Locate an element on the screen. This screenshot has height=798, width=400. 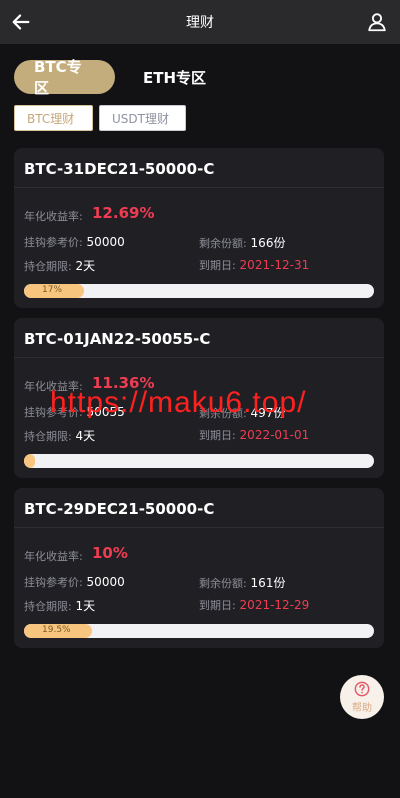
help-label: 帮助 is located at coordinates (362, 708).